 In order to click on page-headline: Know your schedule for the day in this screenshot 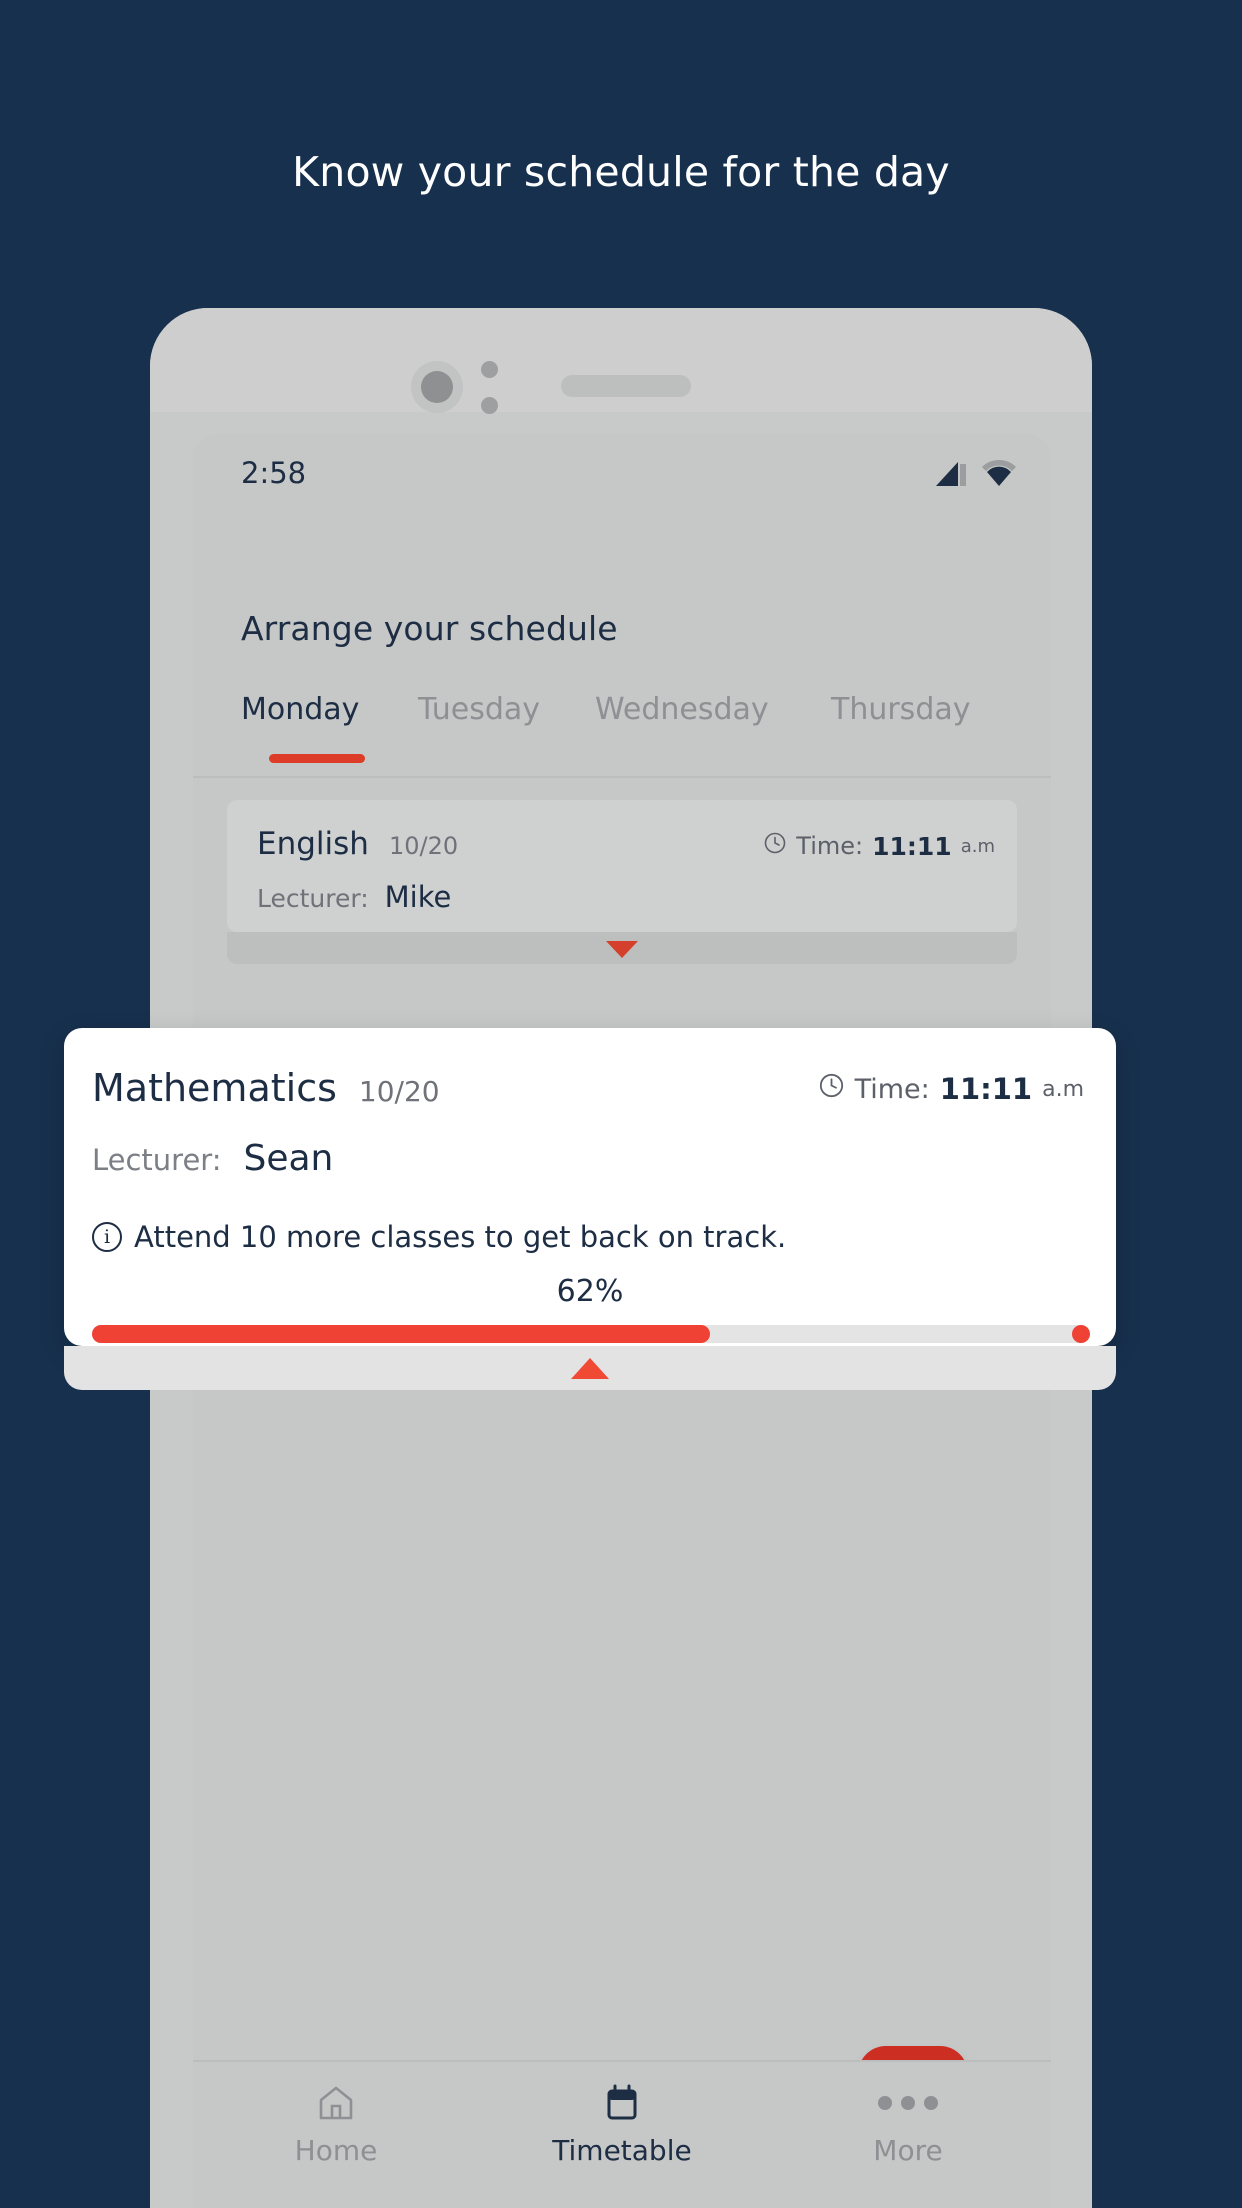, I will do `click(621, 172)`.